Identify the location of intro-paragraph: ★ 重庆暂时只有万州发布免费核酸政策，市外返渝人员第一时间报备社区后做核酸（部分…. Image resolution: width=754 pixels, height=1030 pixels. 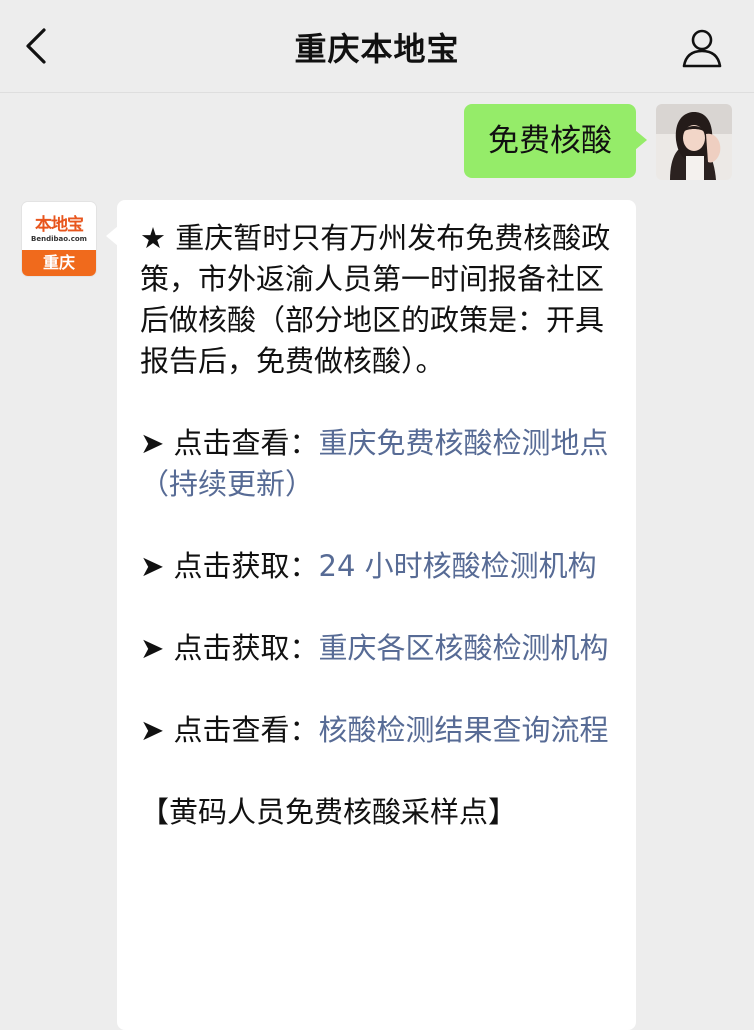
(375, 299).